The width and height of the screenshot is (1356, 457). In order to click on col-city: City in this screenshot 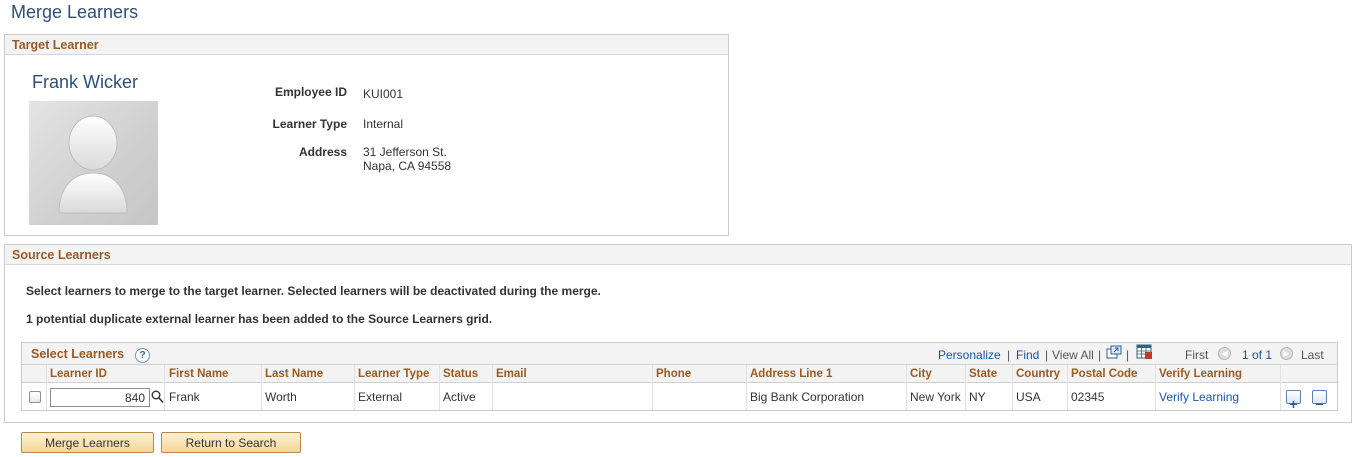, I will do `click(921, 374)`.